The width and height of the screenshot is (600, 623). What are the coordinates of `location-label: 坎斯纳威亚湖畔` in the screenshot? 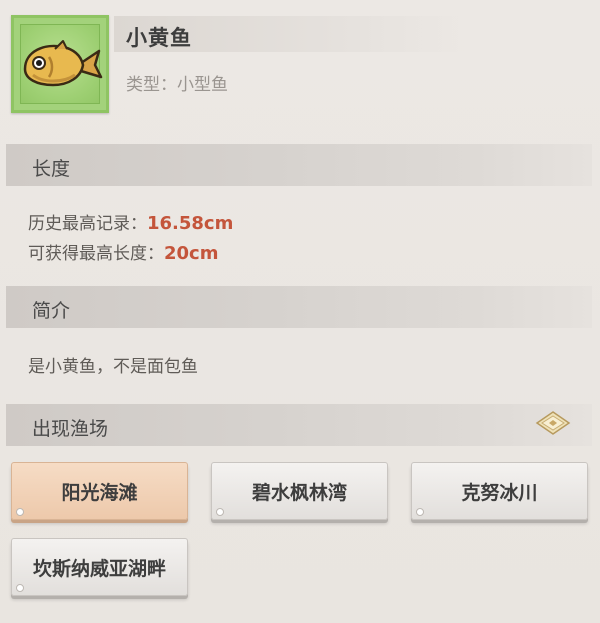 It's located at (99, 568).